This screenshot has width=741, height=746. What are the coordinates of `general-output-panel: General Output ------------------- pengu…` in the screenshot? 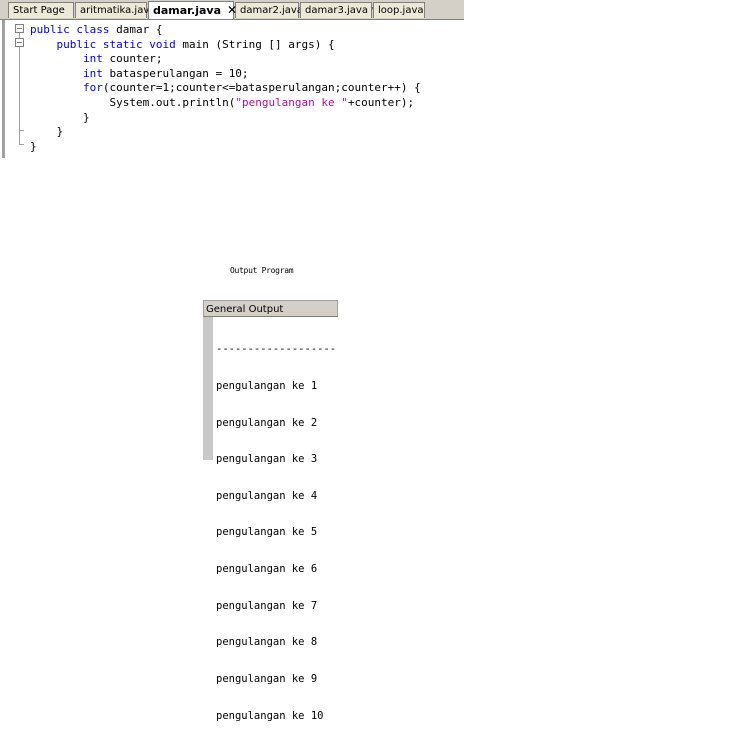 It's located at (271, 511).